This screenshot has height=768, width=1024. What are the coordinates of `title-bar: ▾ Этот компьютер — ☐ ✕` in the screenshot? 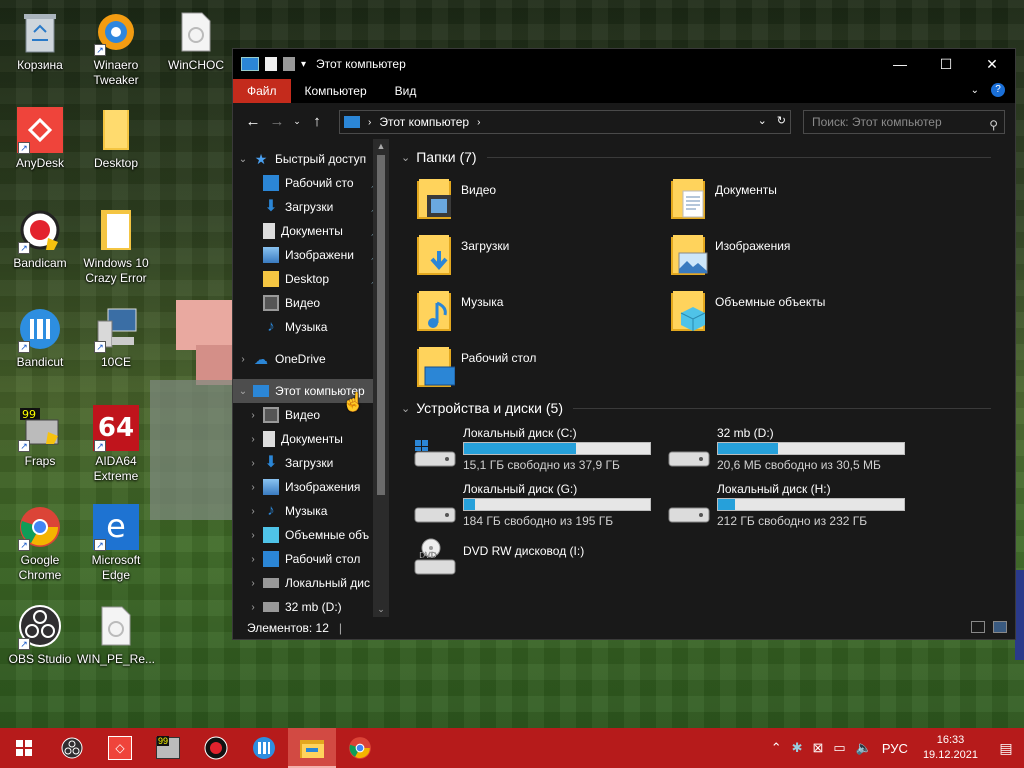 It's located at (624, 64).